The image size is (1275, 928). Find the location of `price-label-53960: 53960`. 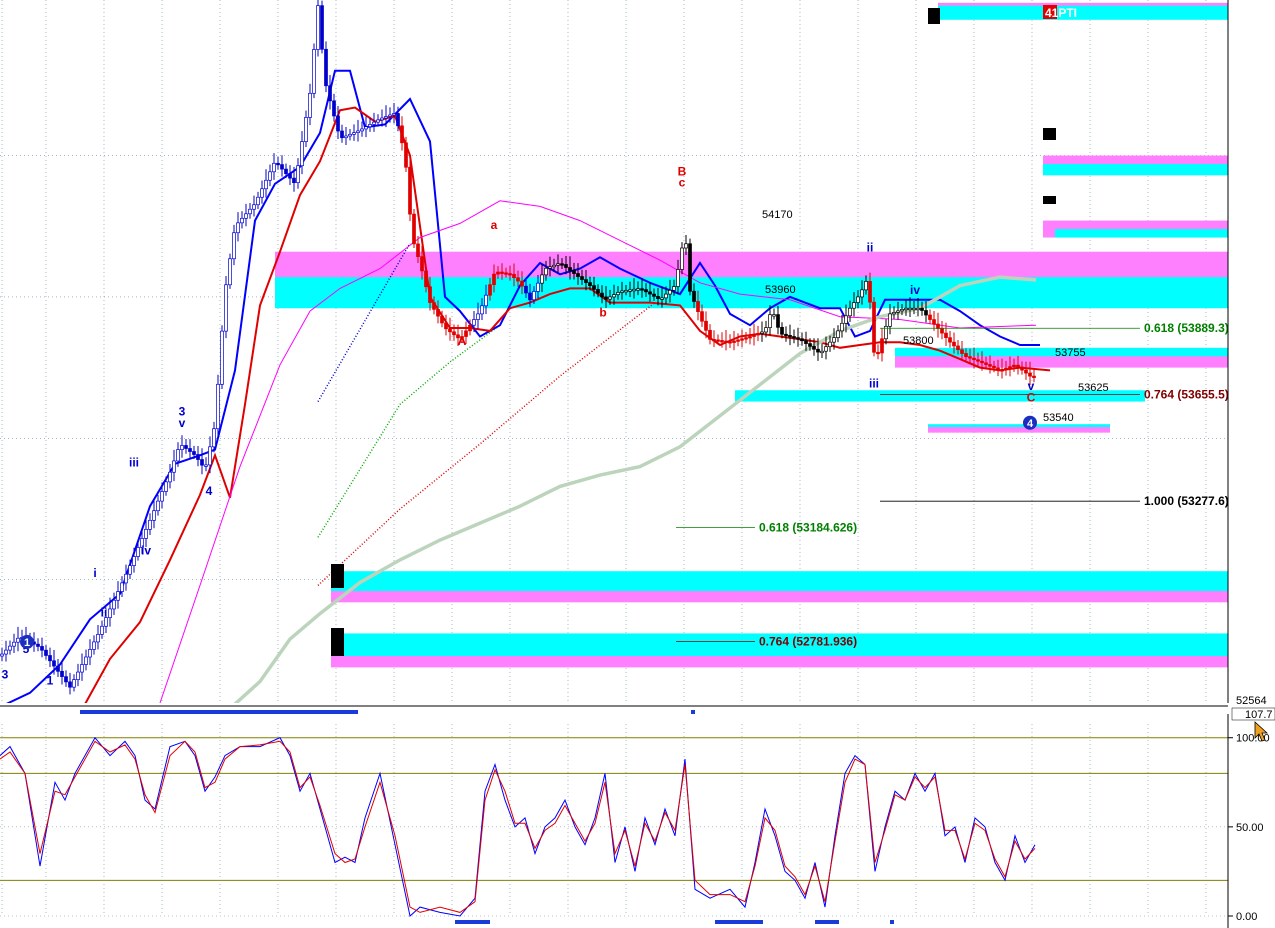

price-label-53960: 53960 is located at coordinates (780, 290).